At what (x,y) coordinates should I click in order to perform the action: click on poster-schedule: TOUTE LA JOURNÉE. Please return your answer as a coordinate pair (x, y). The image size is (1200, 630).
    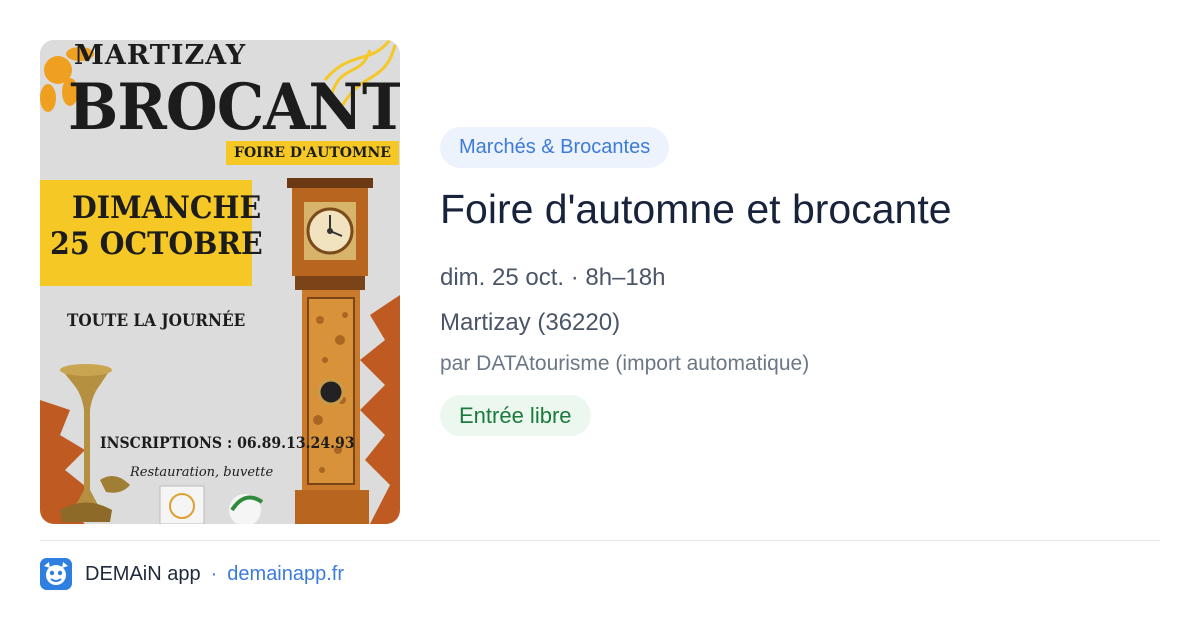
    Looking at the image, I should click on (156, 321).